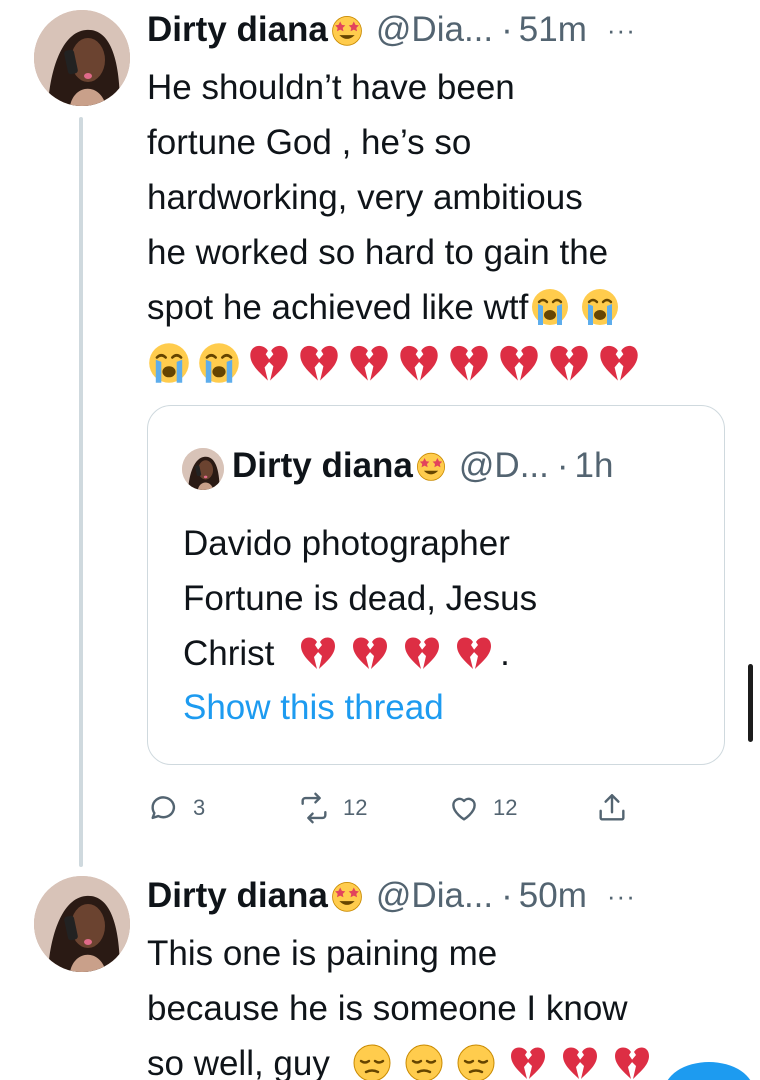 The image size is (760, 1080). I want to click on tweet-text-line: hardworking, very ambitious, so click(365, 197).